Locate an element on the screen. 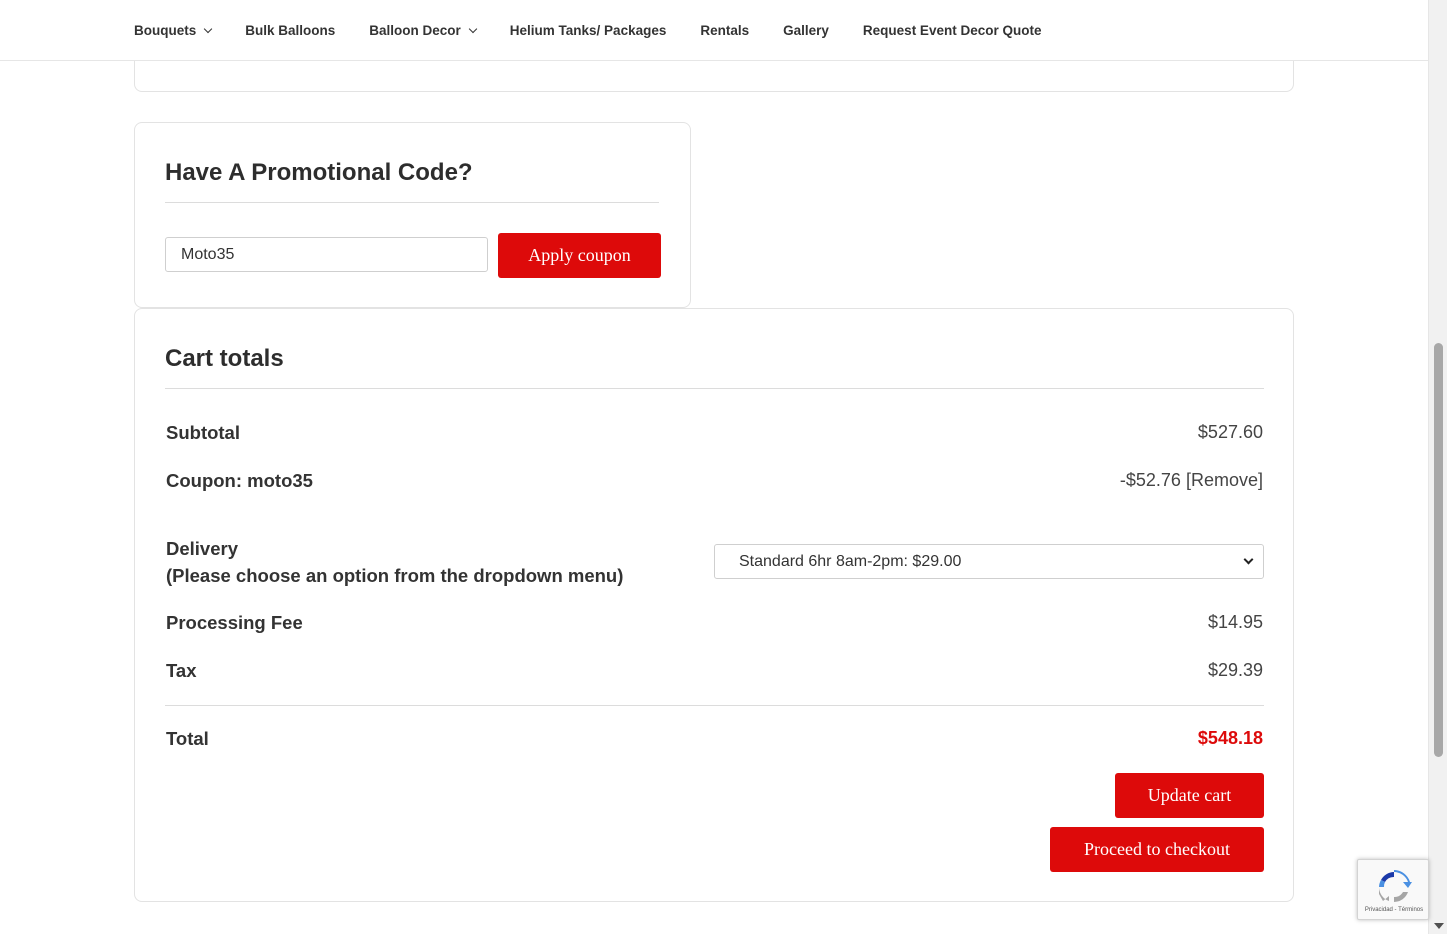 This screenshot has width=1447, height=934. nav-item-balloon-decor: Balloon Decor is located at coordinates (423, 30).